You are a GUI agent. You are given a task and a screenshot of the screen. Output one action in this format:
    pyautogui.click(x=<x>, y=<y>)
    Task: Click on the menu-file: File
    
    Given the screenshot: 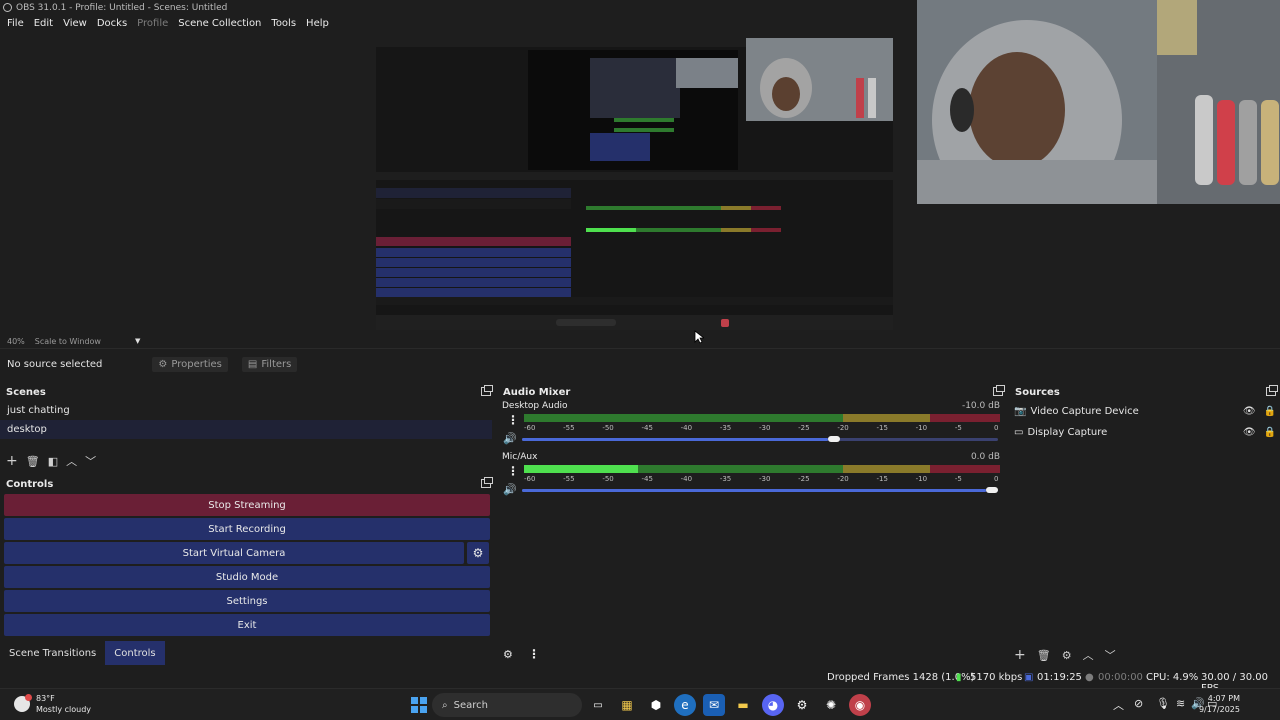 What is the action you would take?
    pyautogui.click(x=15, y=23)
    